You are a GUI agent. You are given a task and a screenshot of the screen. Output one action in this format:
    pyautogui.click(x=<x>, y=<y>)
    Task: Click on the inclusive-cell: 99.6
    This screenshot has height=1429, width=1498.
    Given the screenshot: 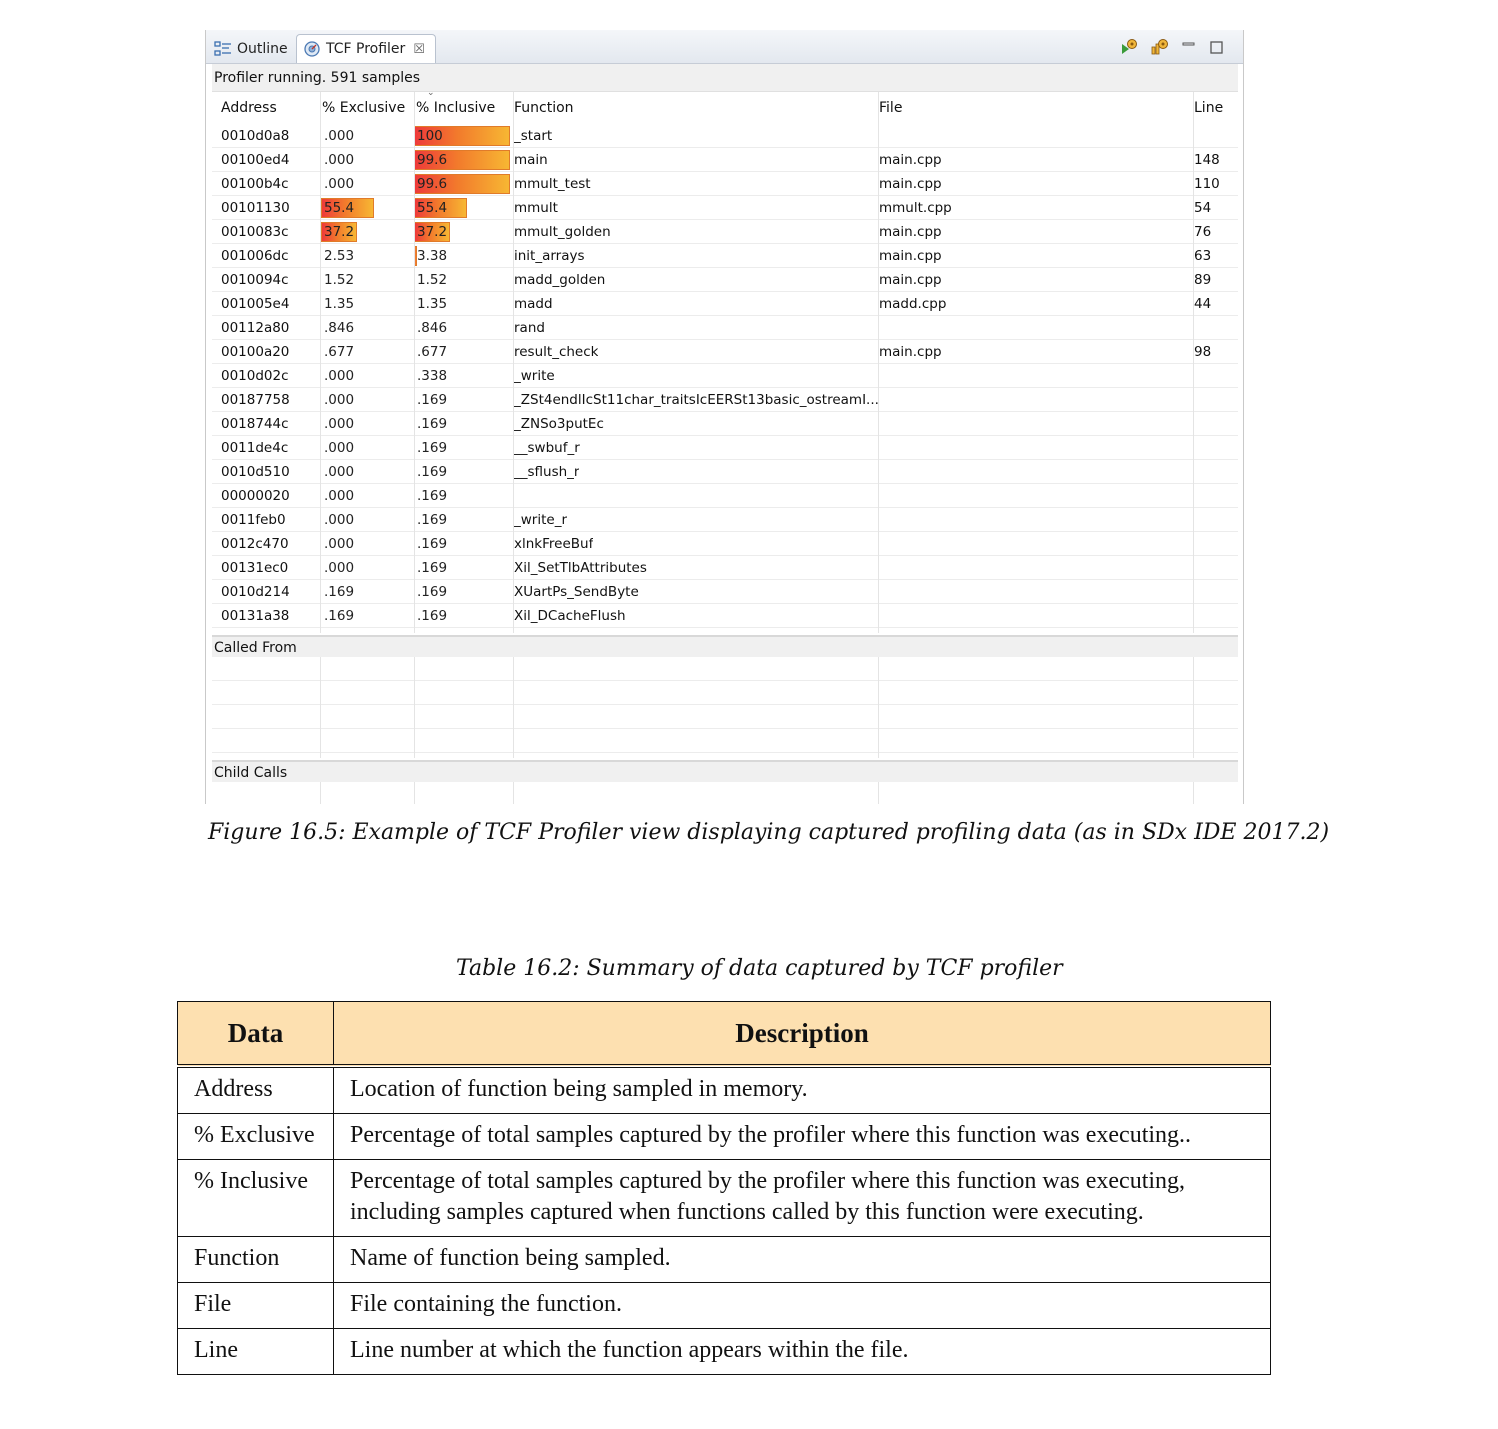 What is the action you would take?
    pyautogui.click(x=432, y=160)
    